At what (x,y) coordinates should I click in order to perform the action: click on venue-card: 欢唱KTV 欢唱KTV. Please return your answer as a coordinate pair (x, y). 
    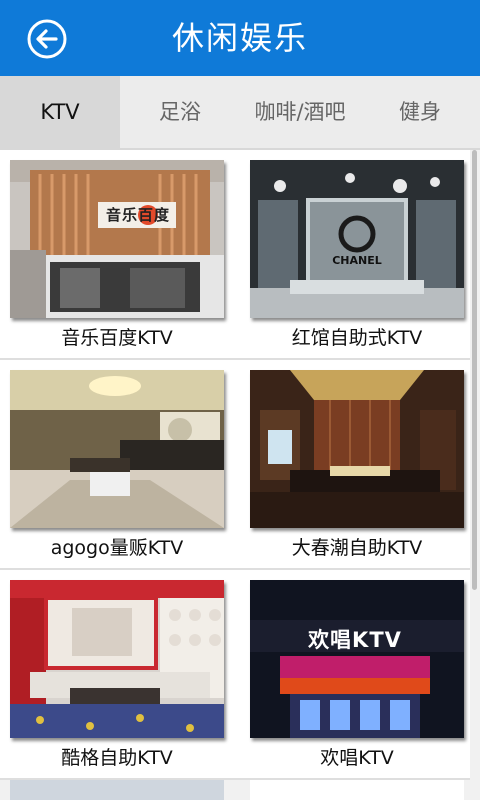
    Looking at the image, I should click on (357, 677).